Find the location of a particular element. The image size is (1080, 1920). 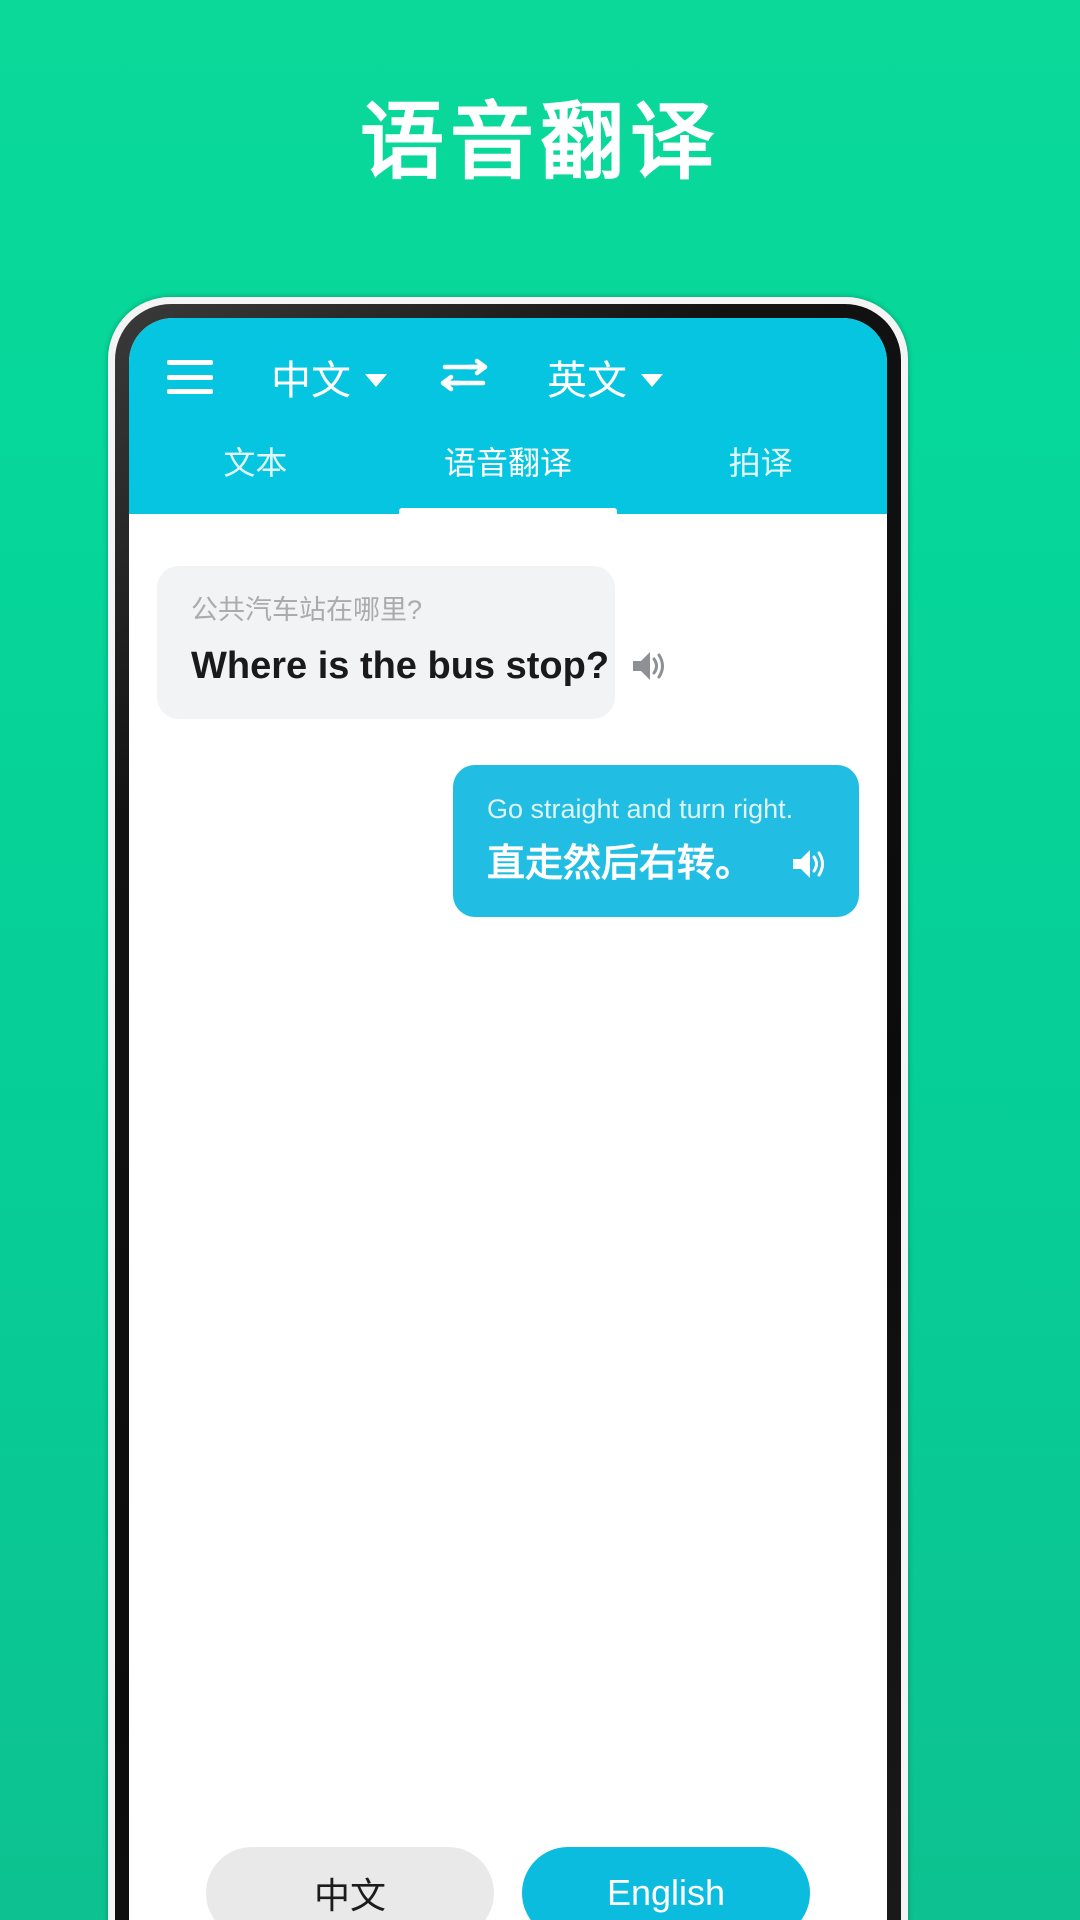

voice-input-bar: 中文 English is located at coordinates (508, 1873).